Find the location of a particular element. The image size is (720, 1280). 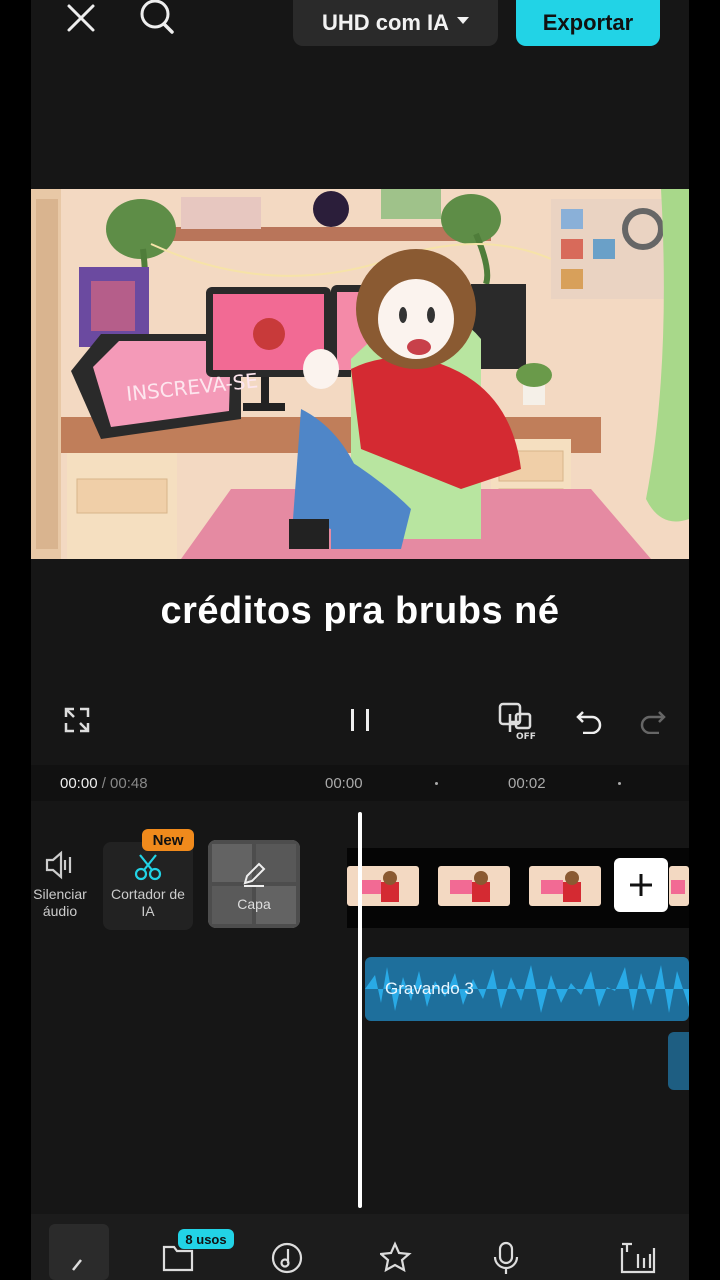

chevron-left-icon is located at coordinates (77, 1265).